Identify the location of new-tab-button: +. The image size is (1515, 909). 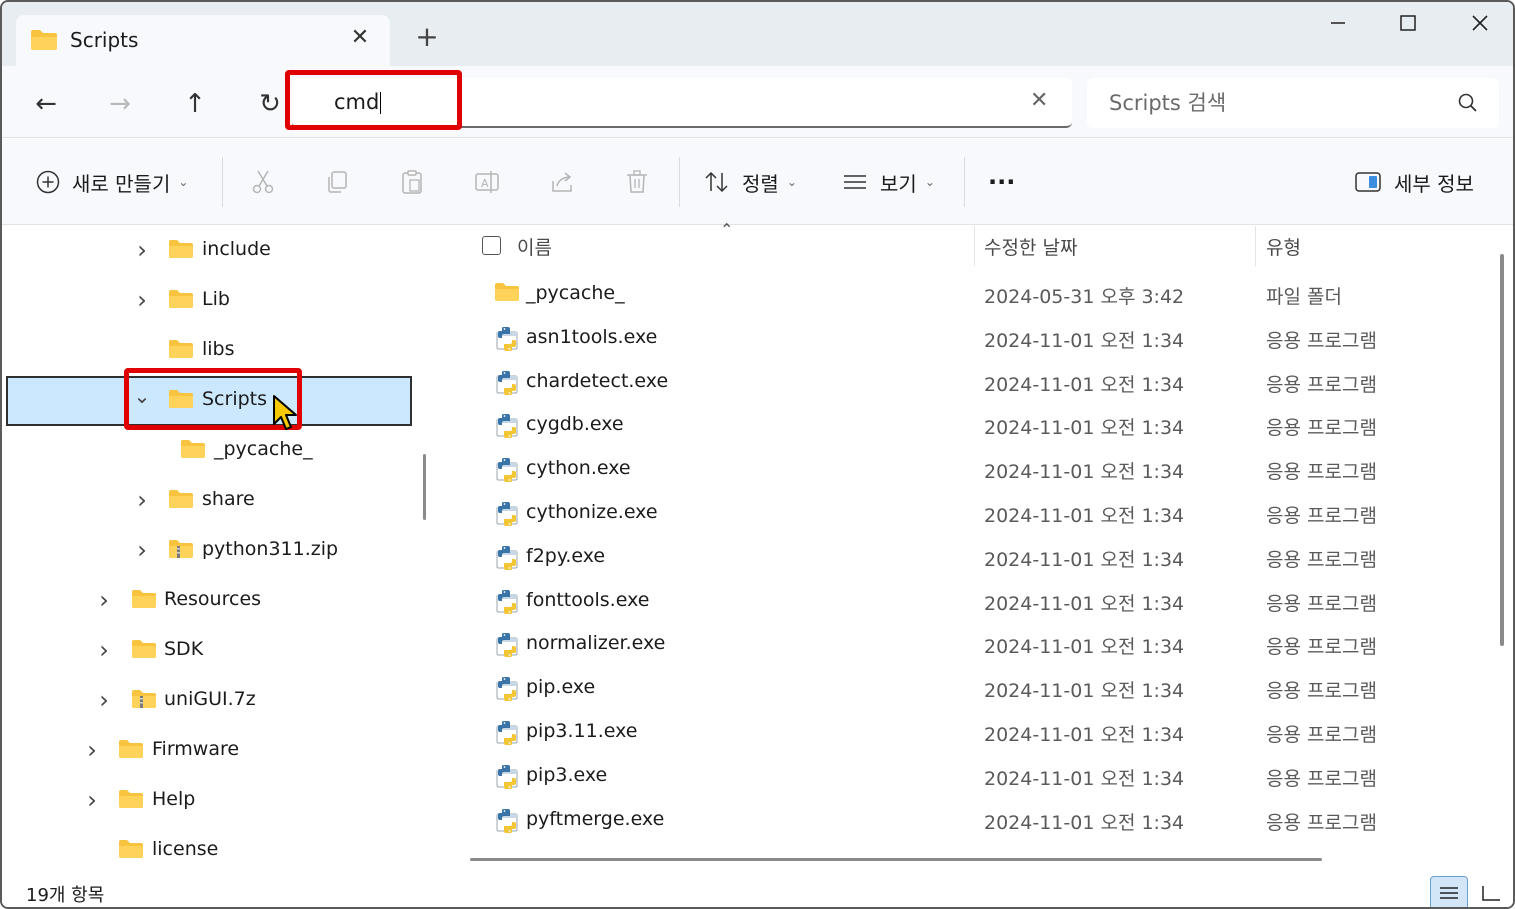
(427, 37).